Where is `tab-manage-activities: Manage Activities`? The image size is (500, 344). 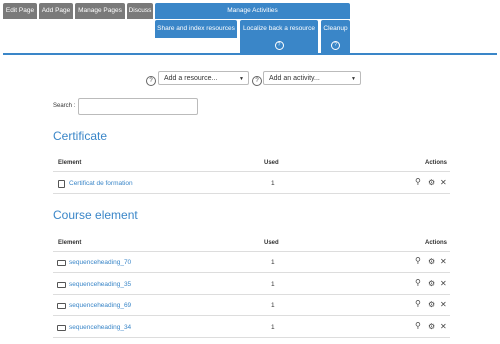
tab-manage-activities: Manage Activities is located at coordinates (252, 11).